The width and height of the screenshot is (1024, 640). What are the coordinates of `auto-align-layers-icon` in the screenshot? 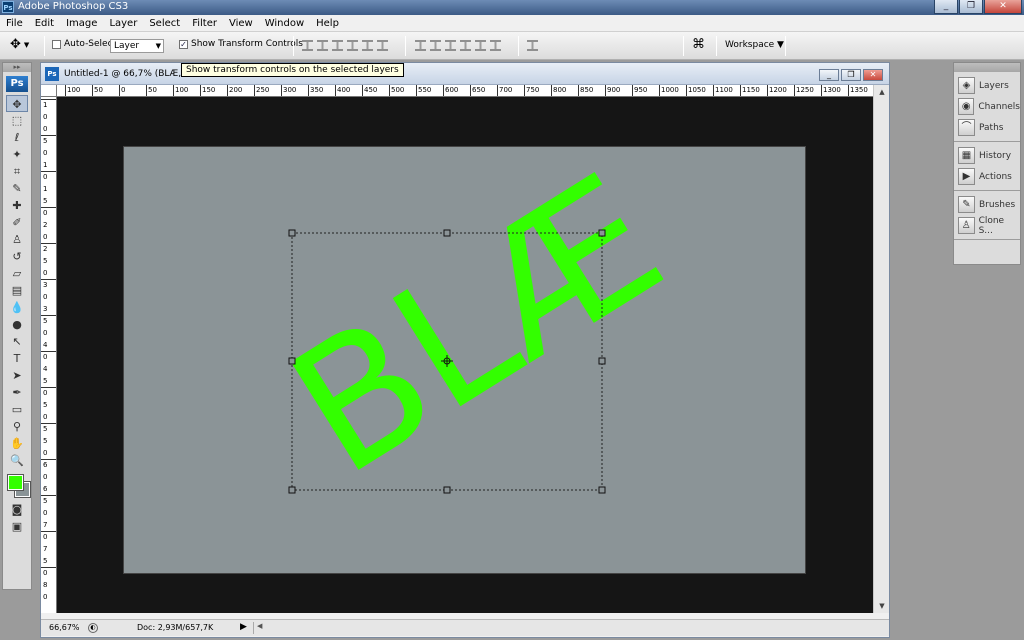 It's located at (532, 45).